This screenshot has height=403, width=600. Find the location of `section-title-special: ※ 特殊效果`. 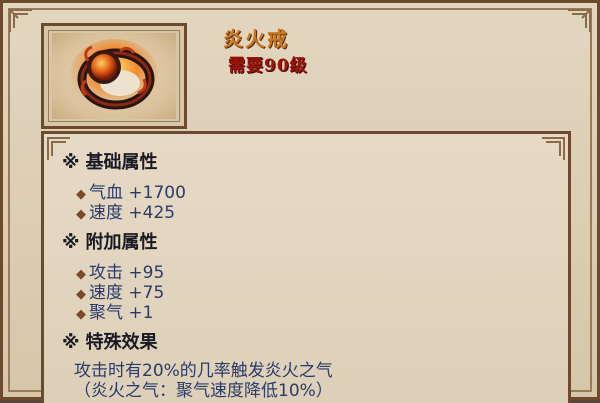

section-title-special: ※ 特殊效果 is located at coordinates (110, 341).